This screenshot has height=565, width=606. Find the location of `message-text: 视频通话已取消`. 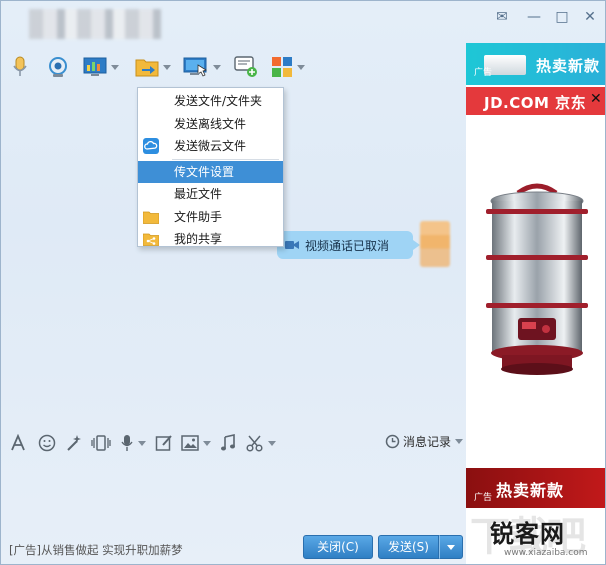

message-text: 视频通话已取消 is located at coordinates (347, 245).